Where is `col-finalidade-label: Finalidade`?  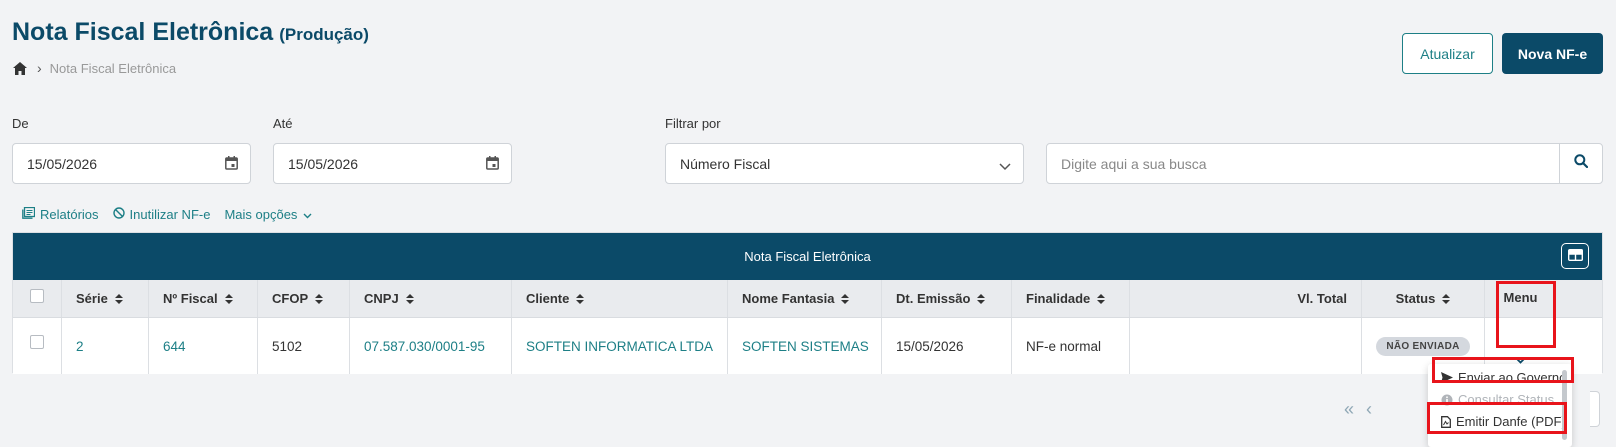 col-finalidade-label: Finalidade is located at coordinates (1058, 298).